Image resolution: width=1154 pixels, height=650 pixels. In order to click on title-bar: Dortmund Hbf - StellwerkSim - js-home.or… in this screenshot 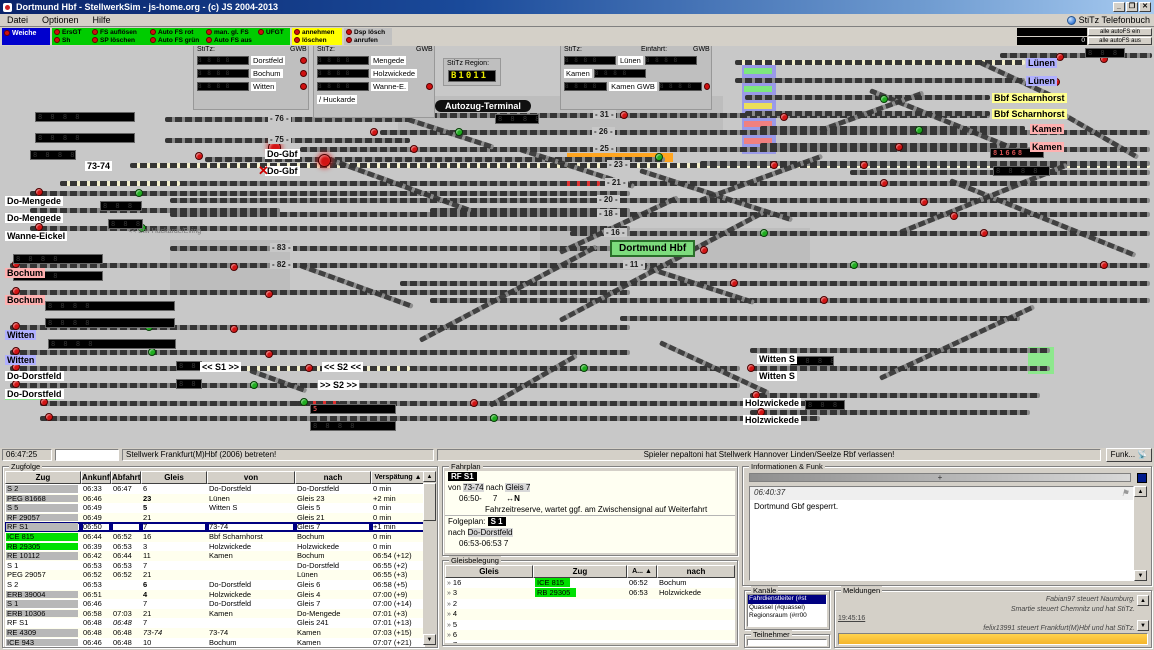, I will do `click(577, 7)`.